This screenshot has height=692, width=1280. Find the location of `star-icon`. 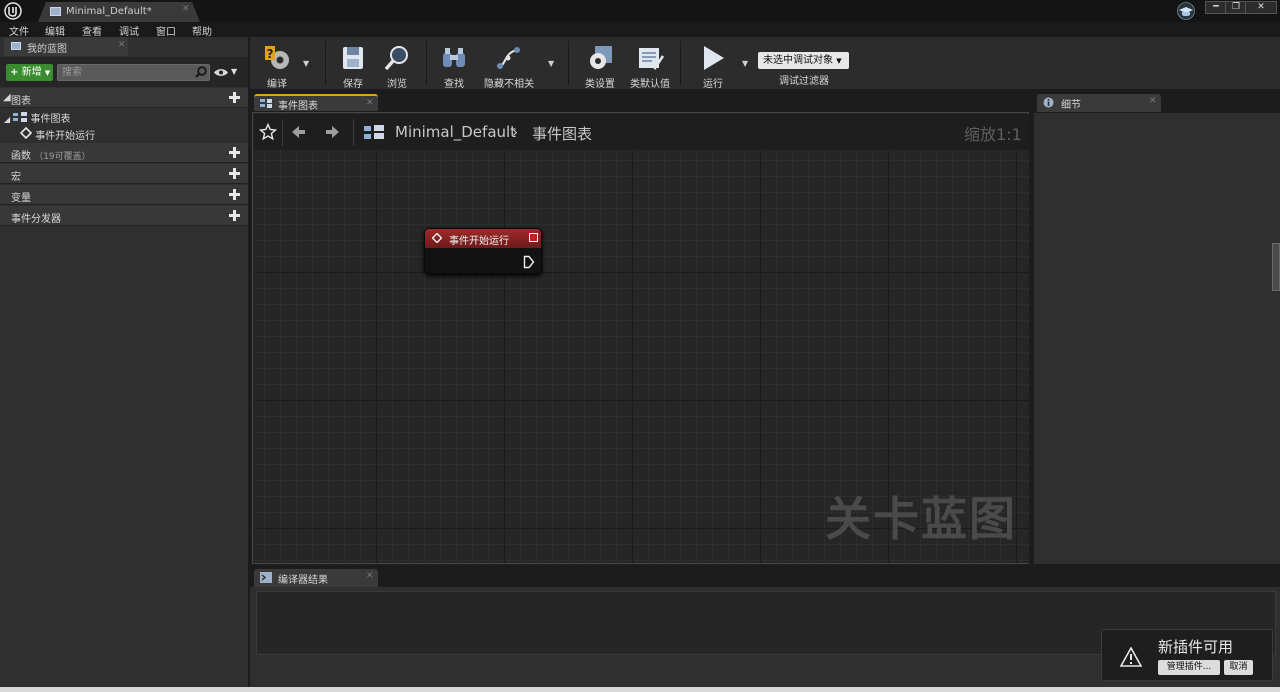

star-icon is located at coordinates (268, 132).